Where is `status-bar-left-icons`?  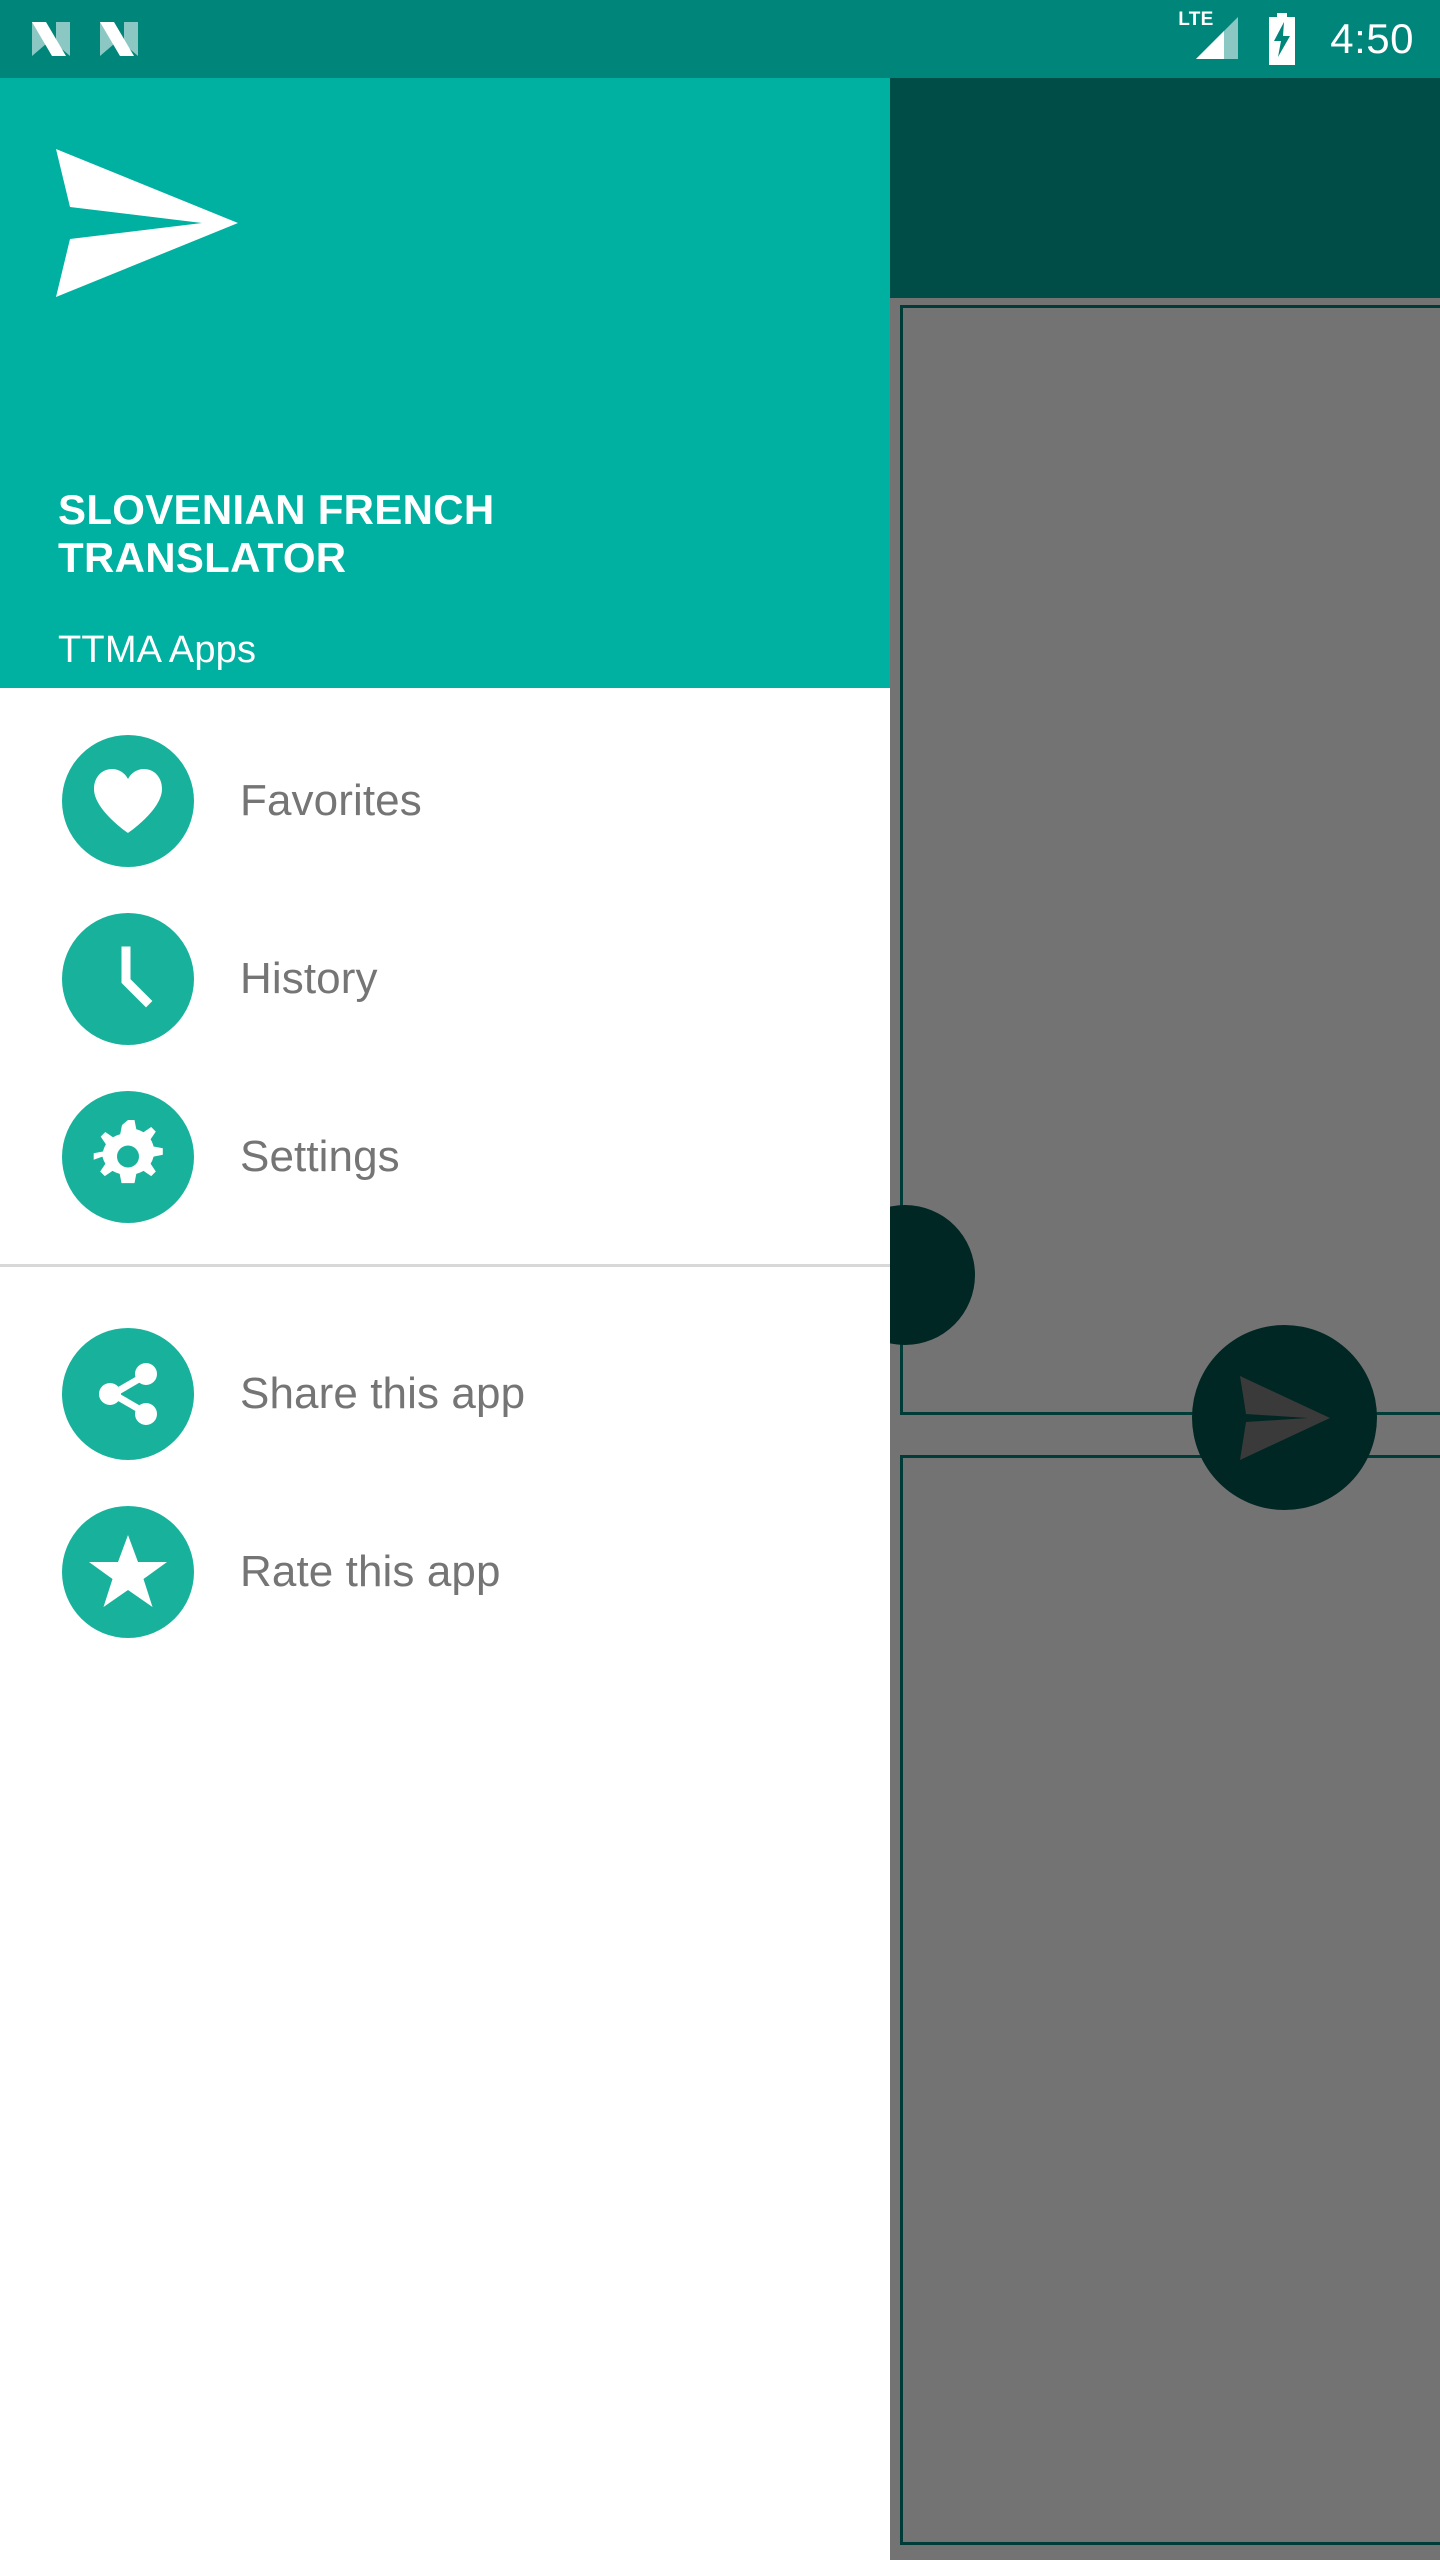 status-bar-left-icons is located at coordinates (85, 39).